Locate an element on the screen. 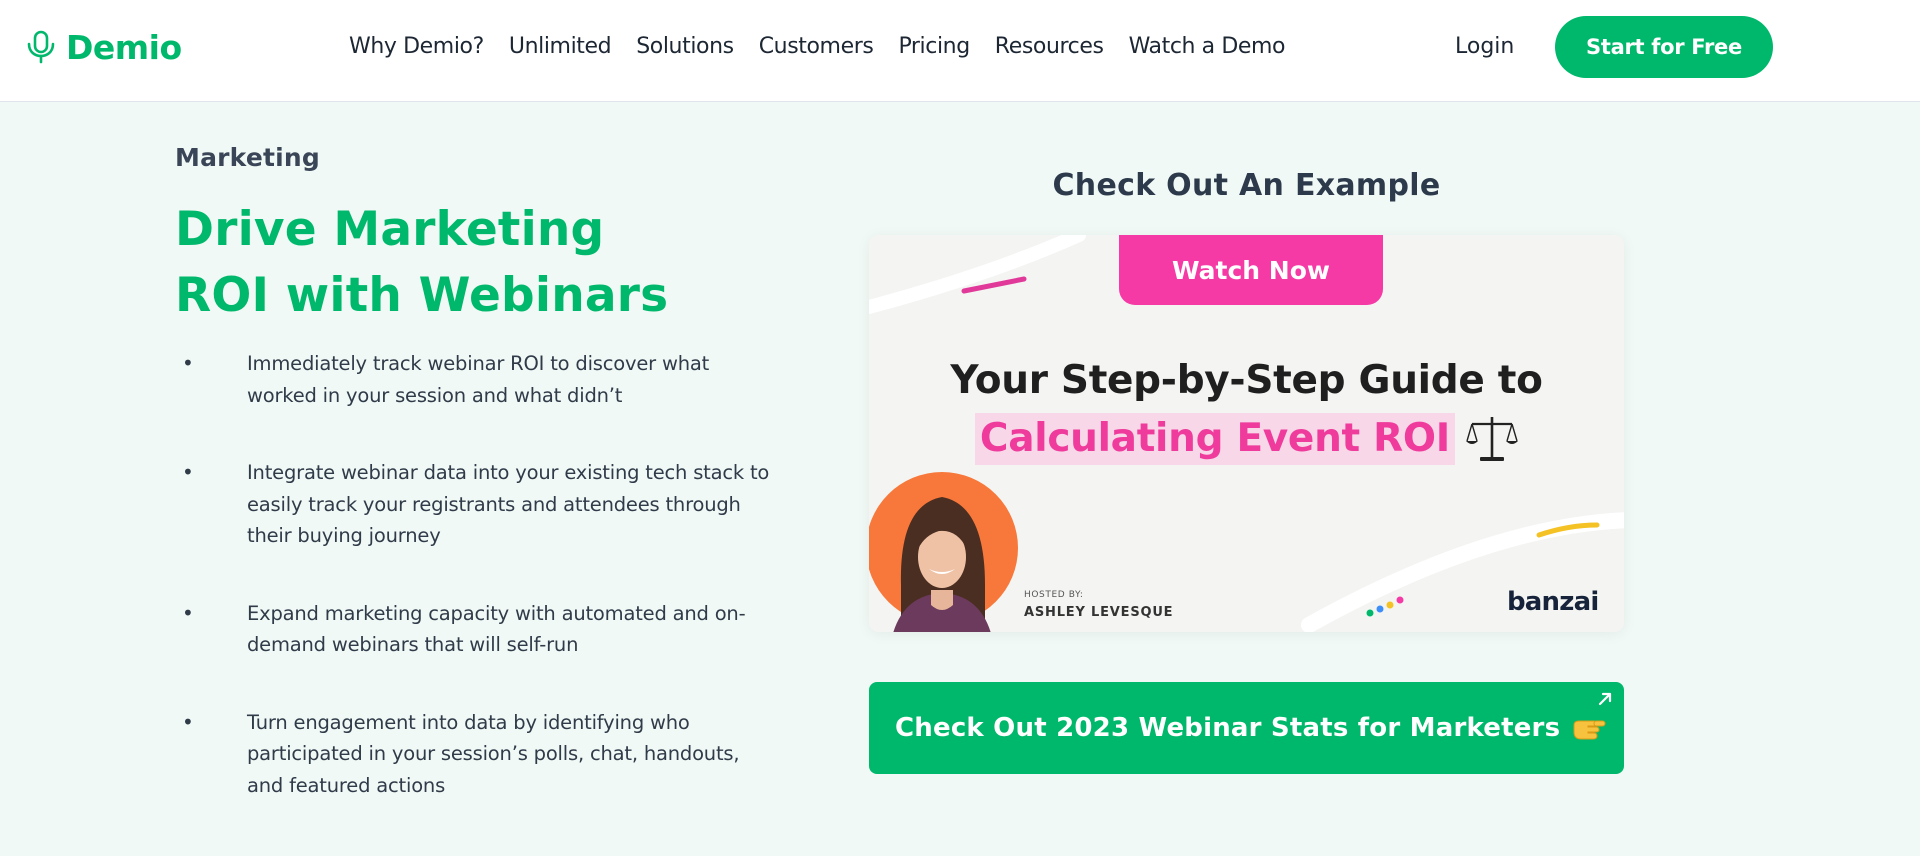 Image resolution: width=1920 pixels, height=856 pixels. host-name: ASHLEY LEVESQUE is located at coordinates (1099, 612).